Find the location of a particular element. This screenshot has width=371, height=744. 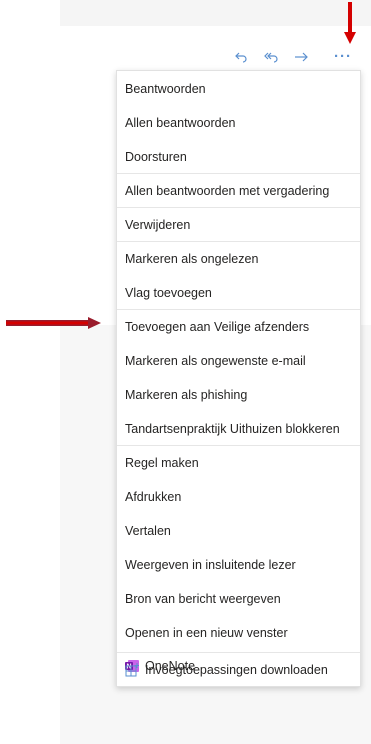

annotation-arrow-down-icon is located at coordinates (350, 23).